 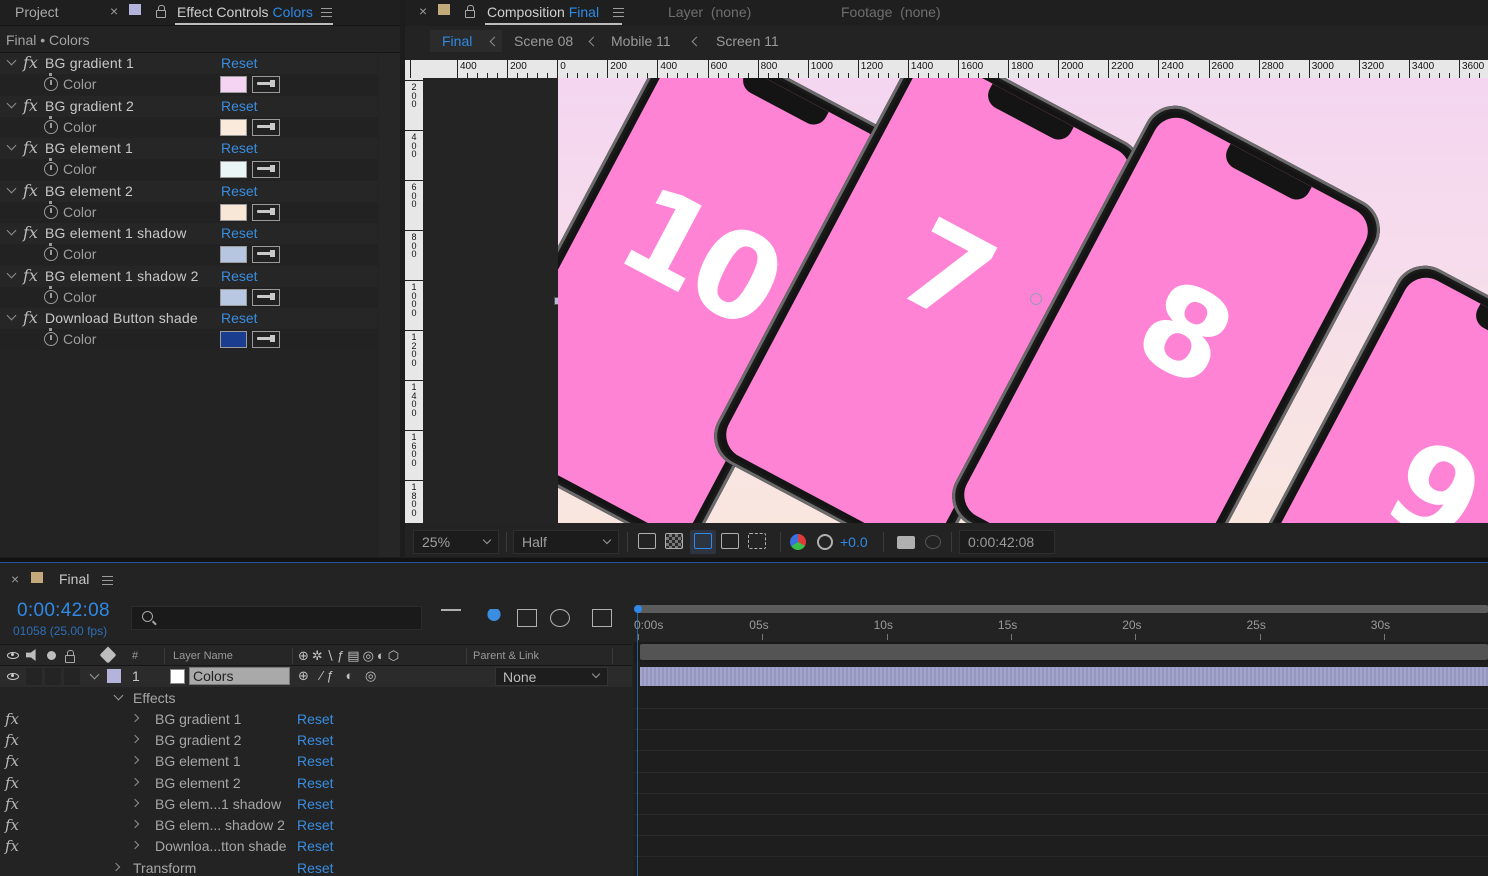 I want to click on solo-icon, so click(x=51, y=655).